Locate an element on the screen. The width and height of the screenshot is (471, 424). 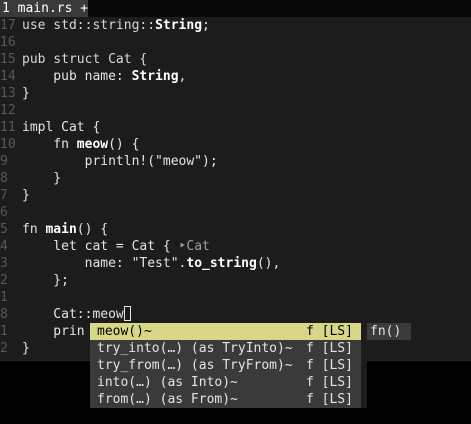
code-token: to_string is located at coordinates (221, 263).